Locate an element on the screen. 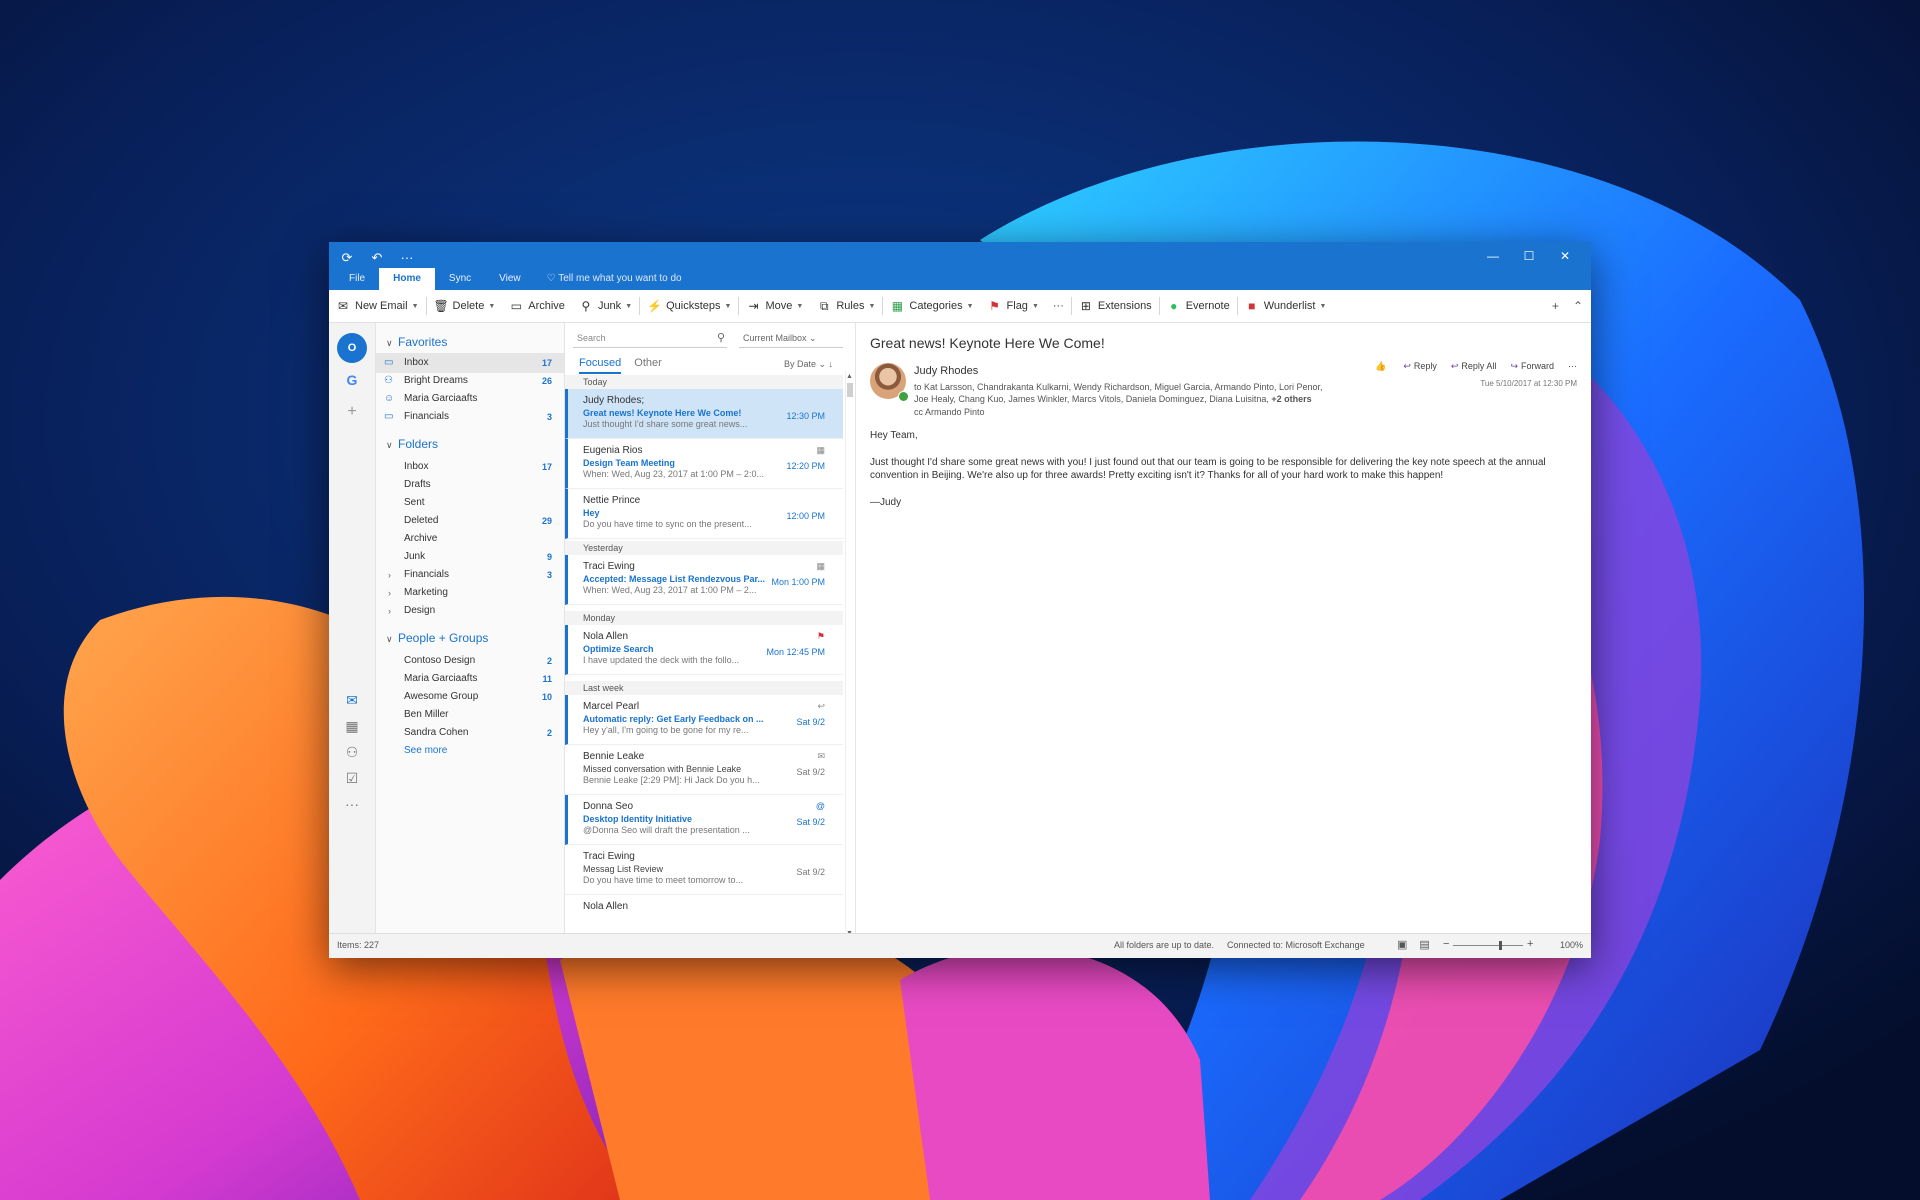 The height and width of the screenshot is (1200, 1920). group-awesome: Awesome Group 10 is located at coordinates (470, 697).